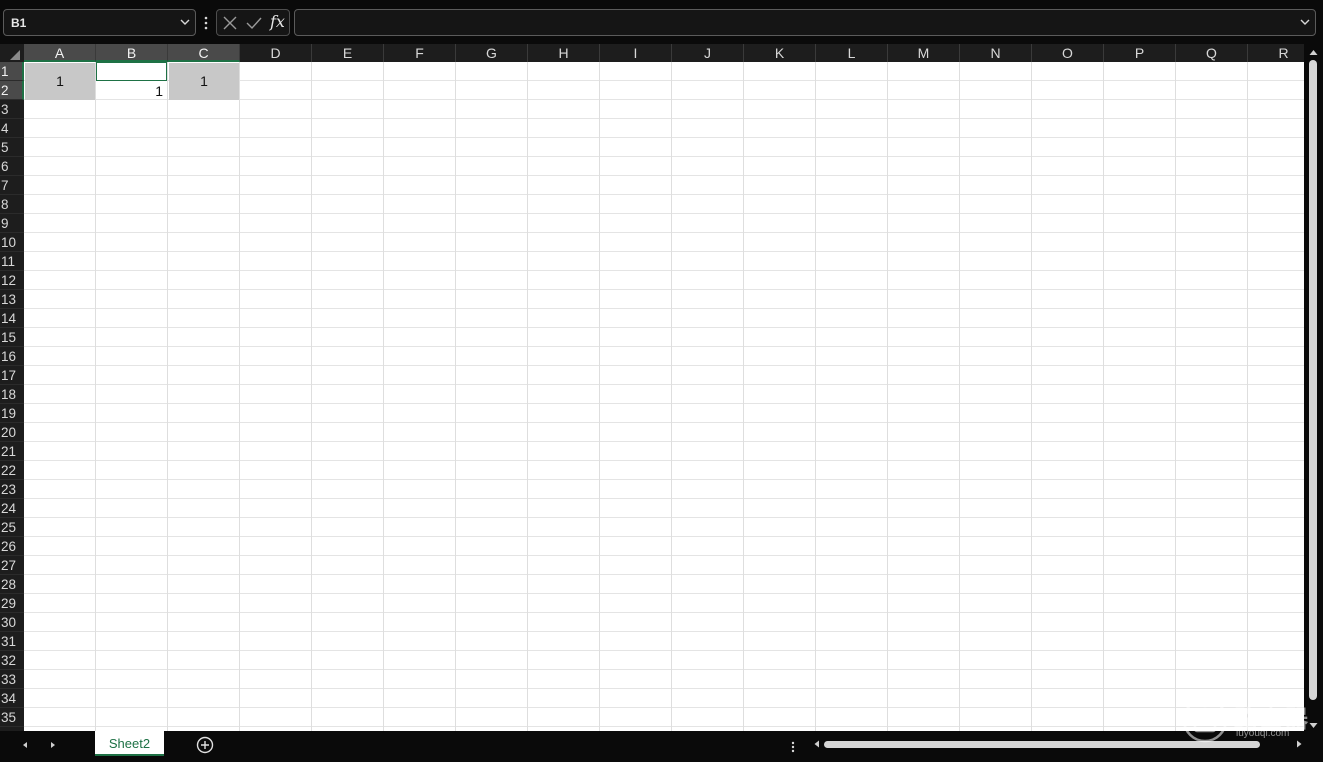 This screenshot has width=1323, height=762. Describe the element at coordinates (12, 603) in the screenshot. I see `row-header-29: 29` at that location.